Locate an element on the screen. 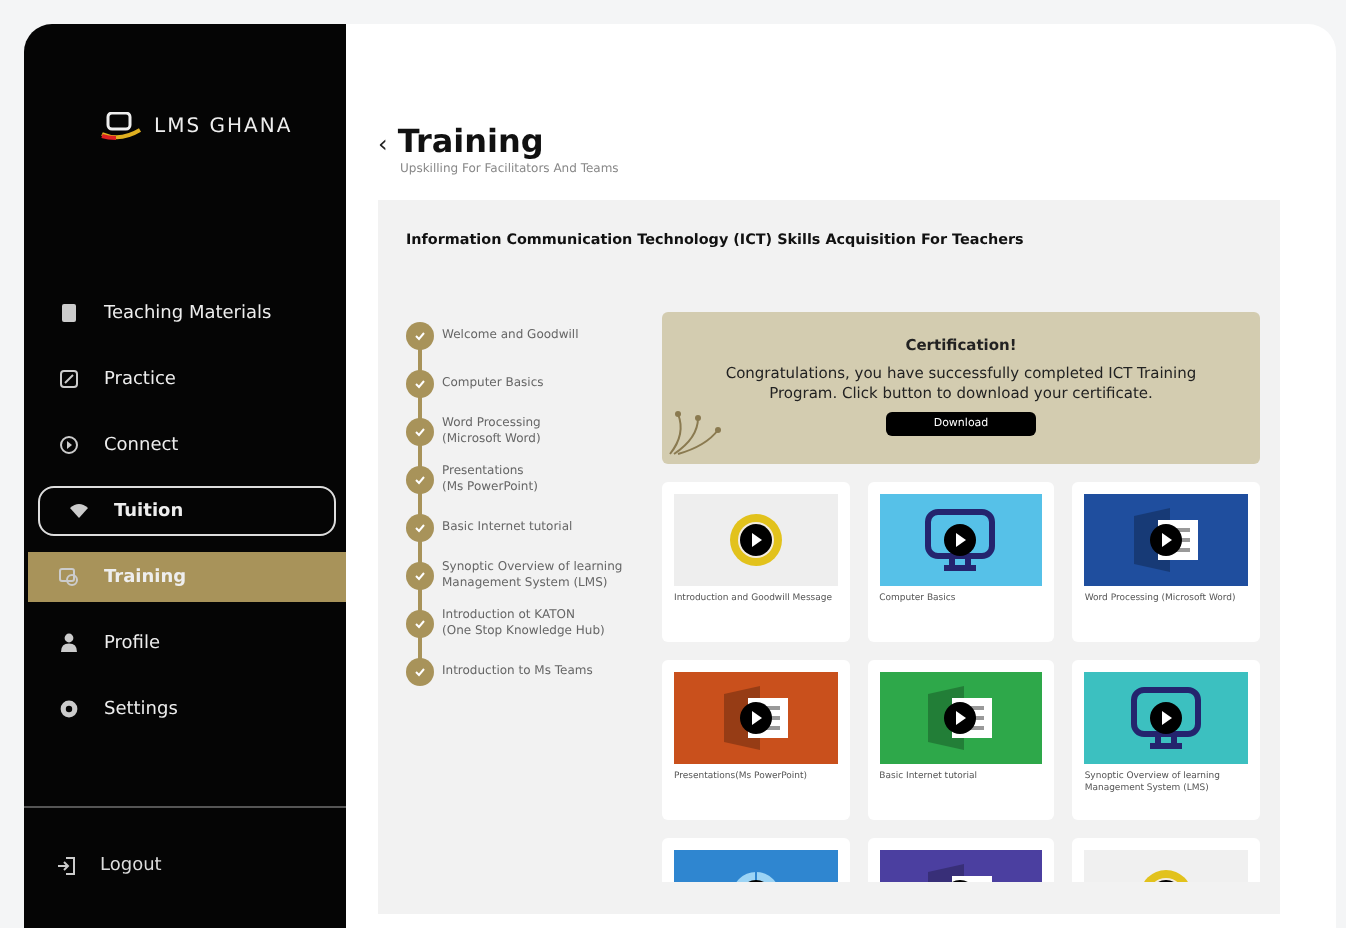 Image resolution: width=1346 pixels, height=928 pixels. people-icon is located at coordinates (69, 577).